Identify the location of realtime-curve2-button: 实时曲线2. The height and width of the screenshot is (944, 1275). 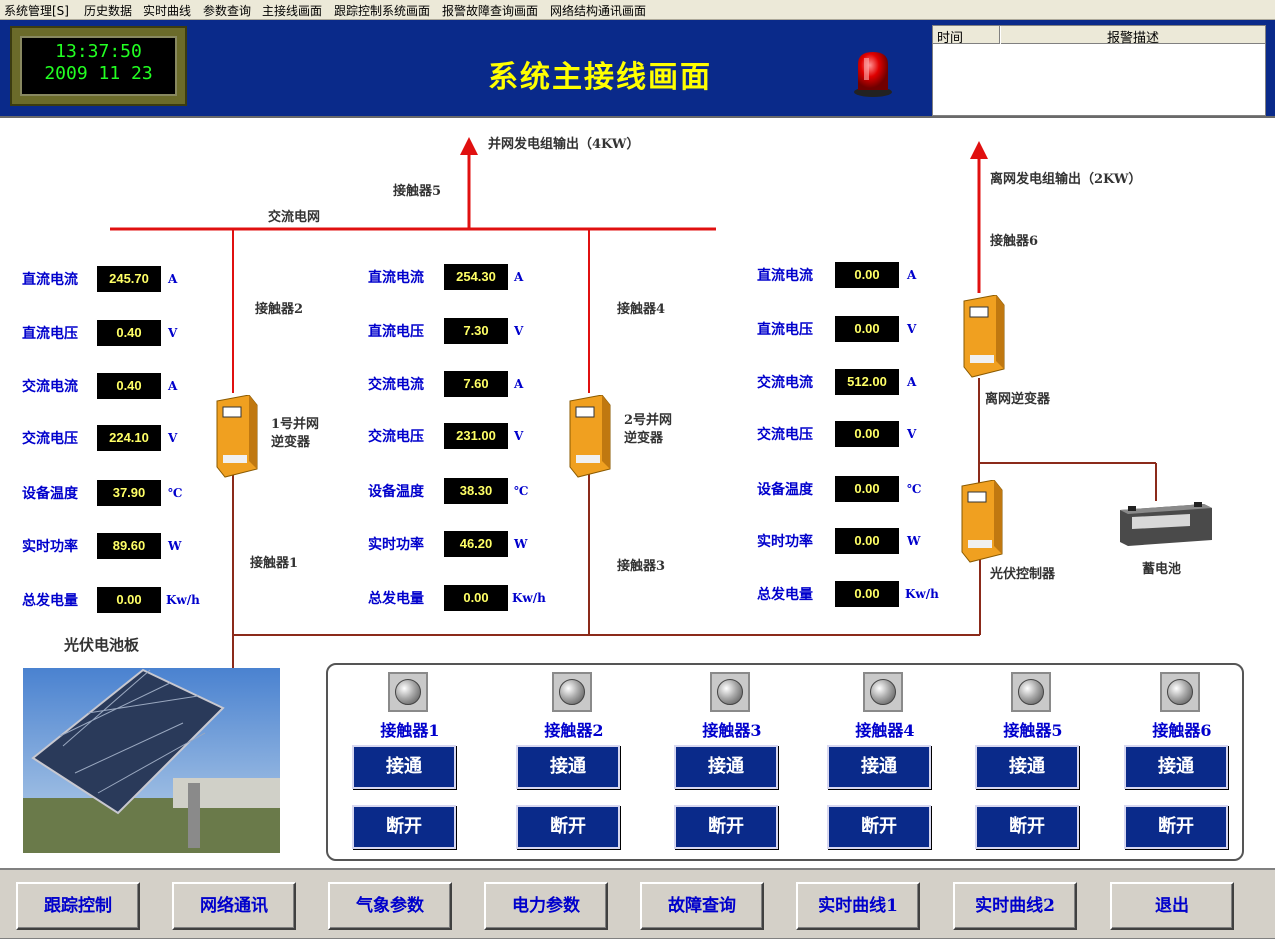
(1015, 906).